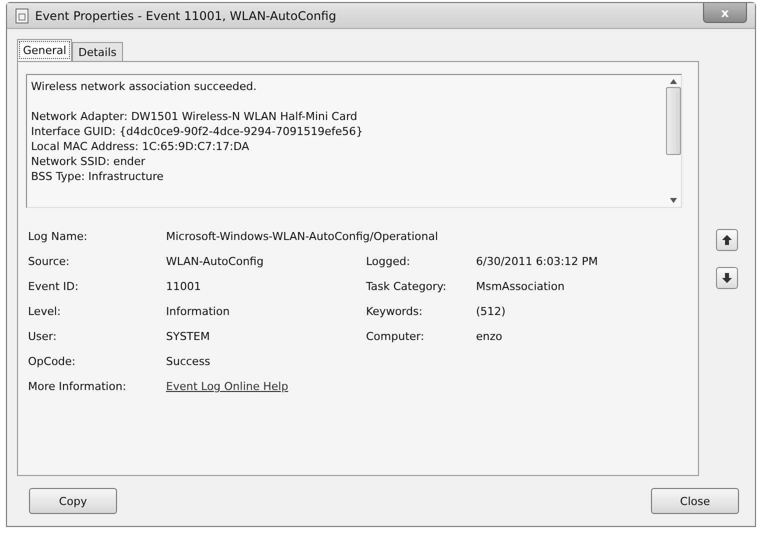  What do you see at coordinates (303, 237) in the screenshot?
I see `field-value: Microsoft-Windows-WLAN-AutoConfig/Operational` at bounding box center [303, 237].